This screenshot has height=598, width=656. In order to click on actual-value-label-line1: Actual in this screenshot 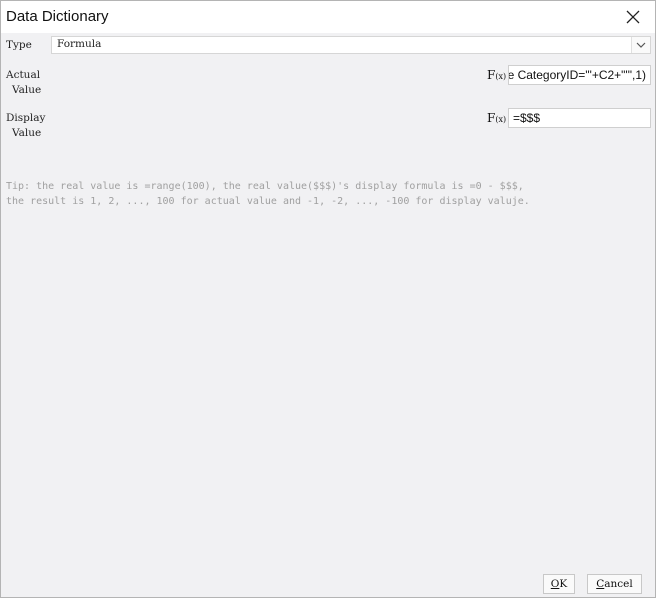, I will do `click(23, 75)`.